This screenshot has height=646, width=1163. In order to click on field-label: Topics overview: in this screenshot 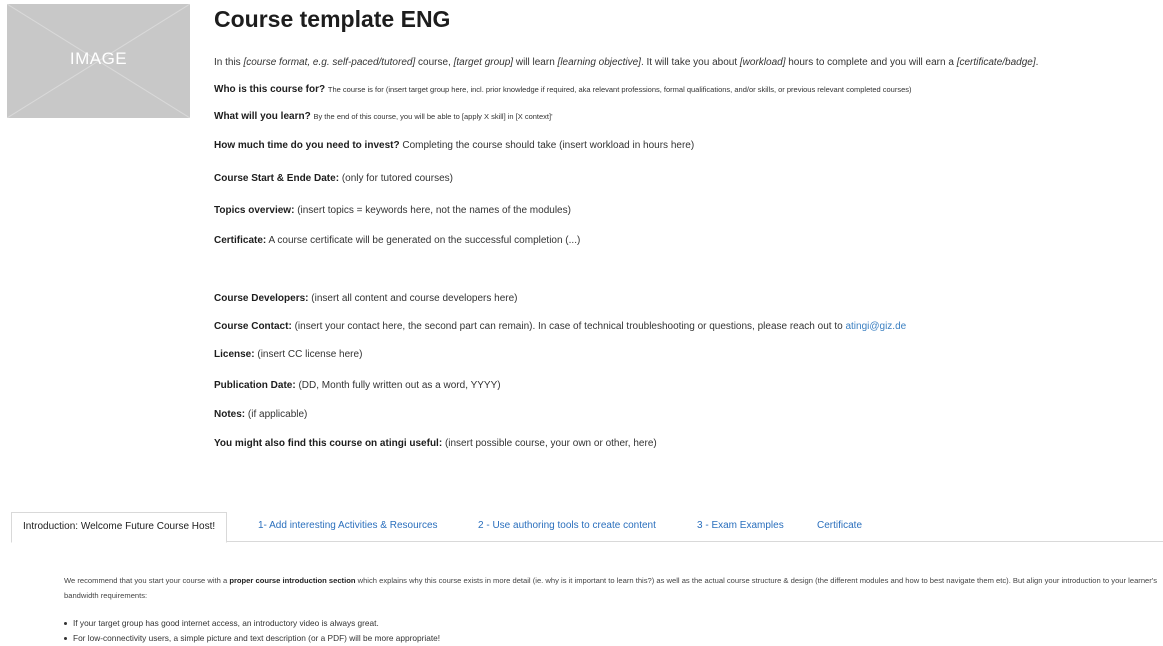, I will do `click(254, 210)`.